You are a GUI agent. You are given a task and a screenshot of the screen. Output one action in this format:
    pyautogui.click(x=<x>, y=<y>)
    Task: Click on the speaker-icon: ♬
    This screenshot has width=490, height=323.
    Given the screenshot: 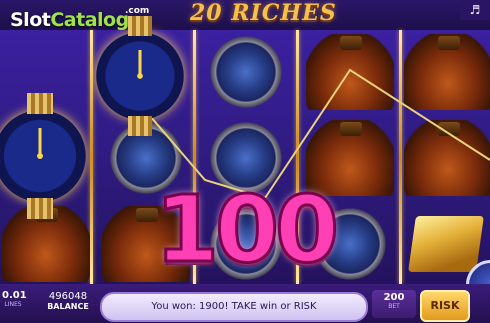 What is the action you would take?
    pyautogui.click(x=475, y=10)
    